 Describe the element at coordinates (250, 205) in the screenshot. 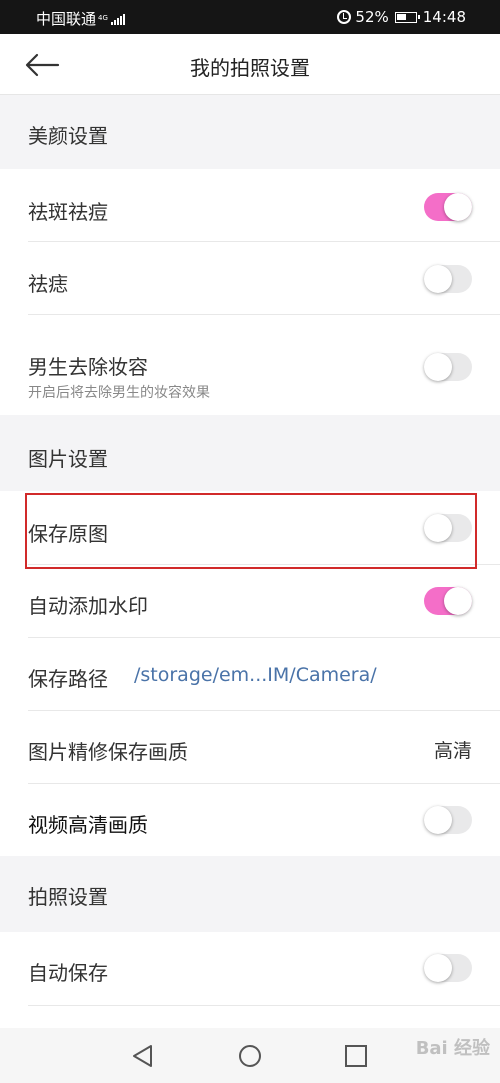

I see `setting-row-spot-removal: 祛斑祛痘` at that location.